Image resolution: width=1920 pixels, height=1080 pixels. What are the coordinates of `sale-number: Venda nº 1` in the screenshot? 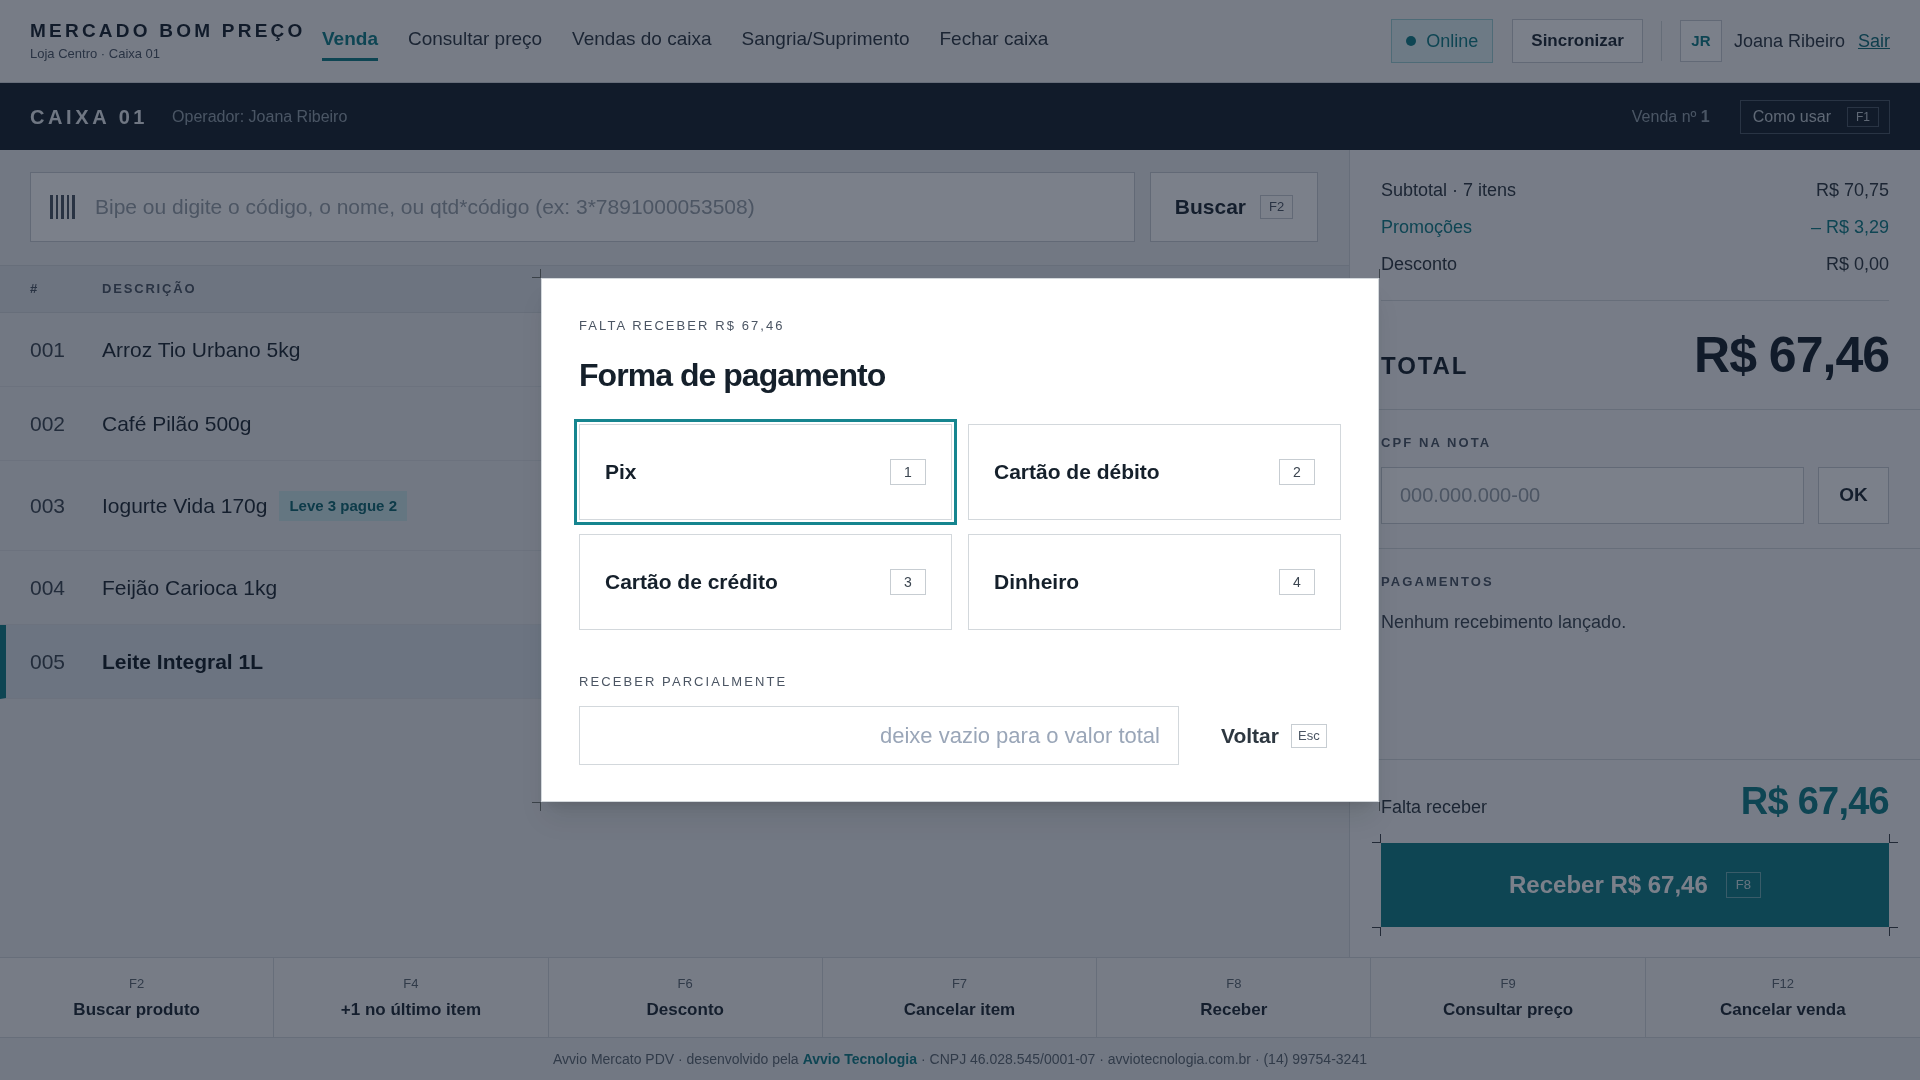 It's located at (1670, 116).